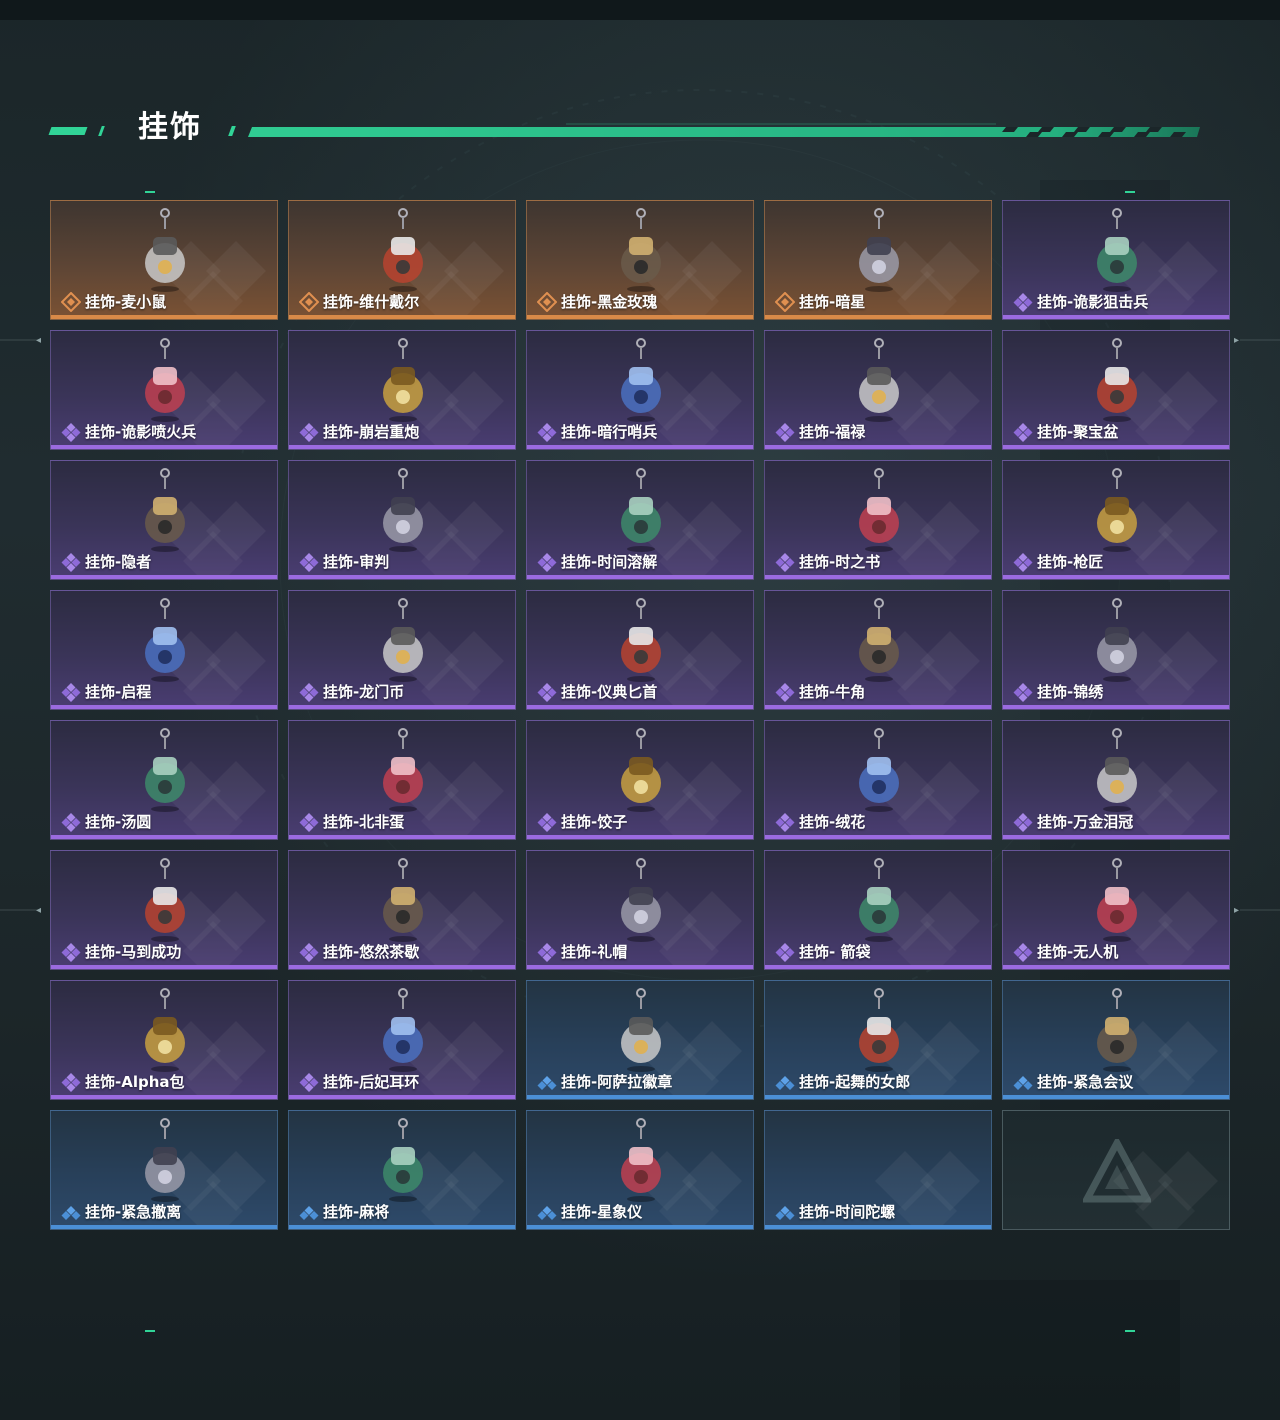 This screenshot has width=1280, height=1420. I want to click on rice-dumpling-bowl-charm-icon, so click(165, 770).